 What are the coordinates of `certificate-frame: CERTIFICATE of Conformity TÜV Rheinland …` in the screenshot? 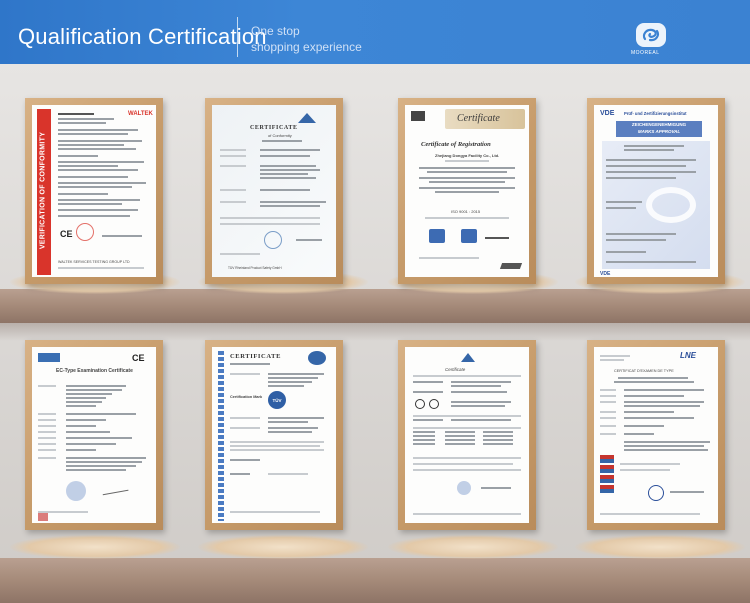 It's located at (274, 191).